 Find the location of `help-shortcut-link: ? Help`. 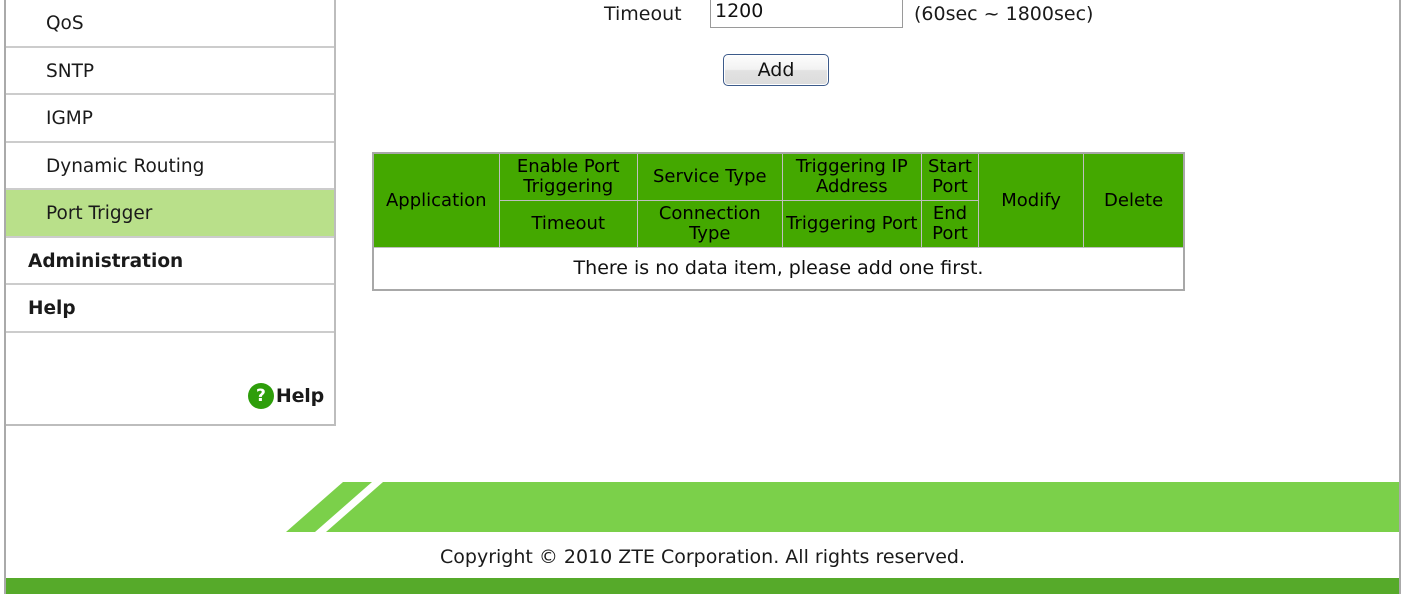

help-shortcut-link: ? Help is located at coordinates (285, 395).